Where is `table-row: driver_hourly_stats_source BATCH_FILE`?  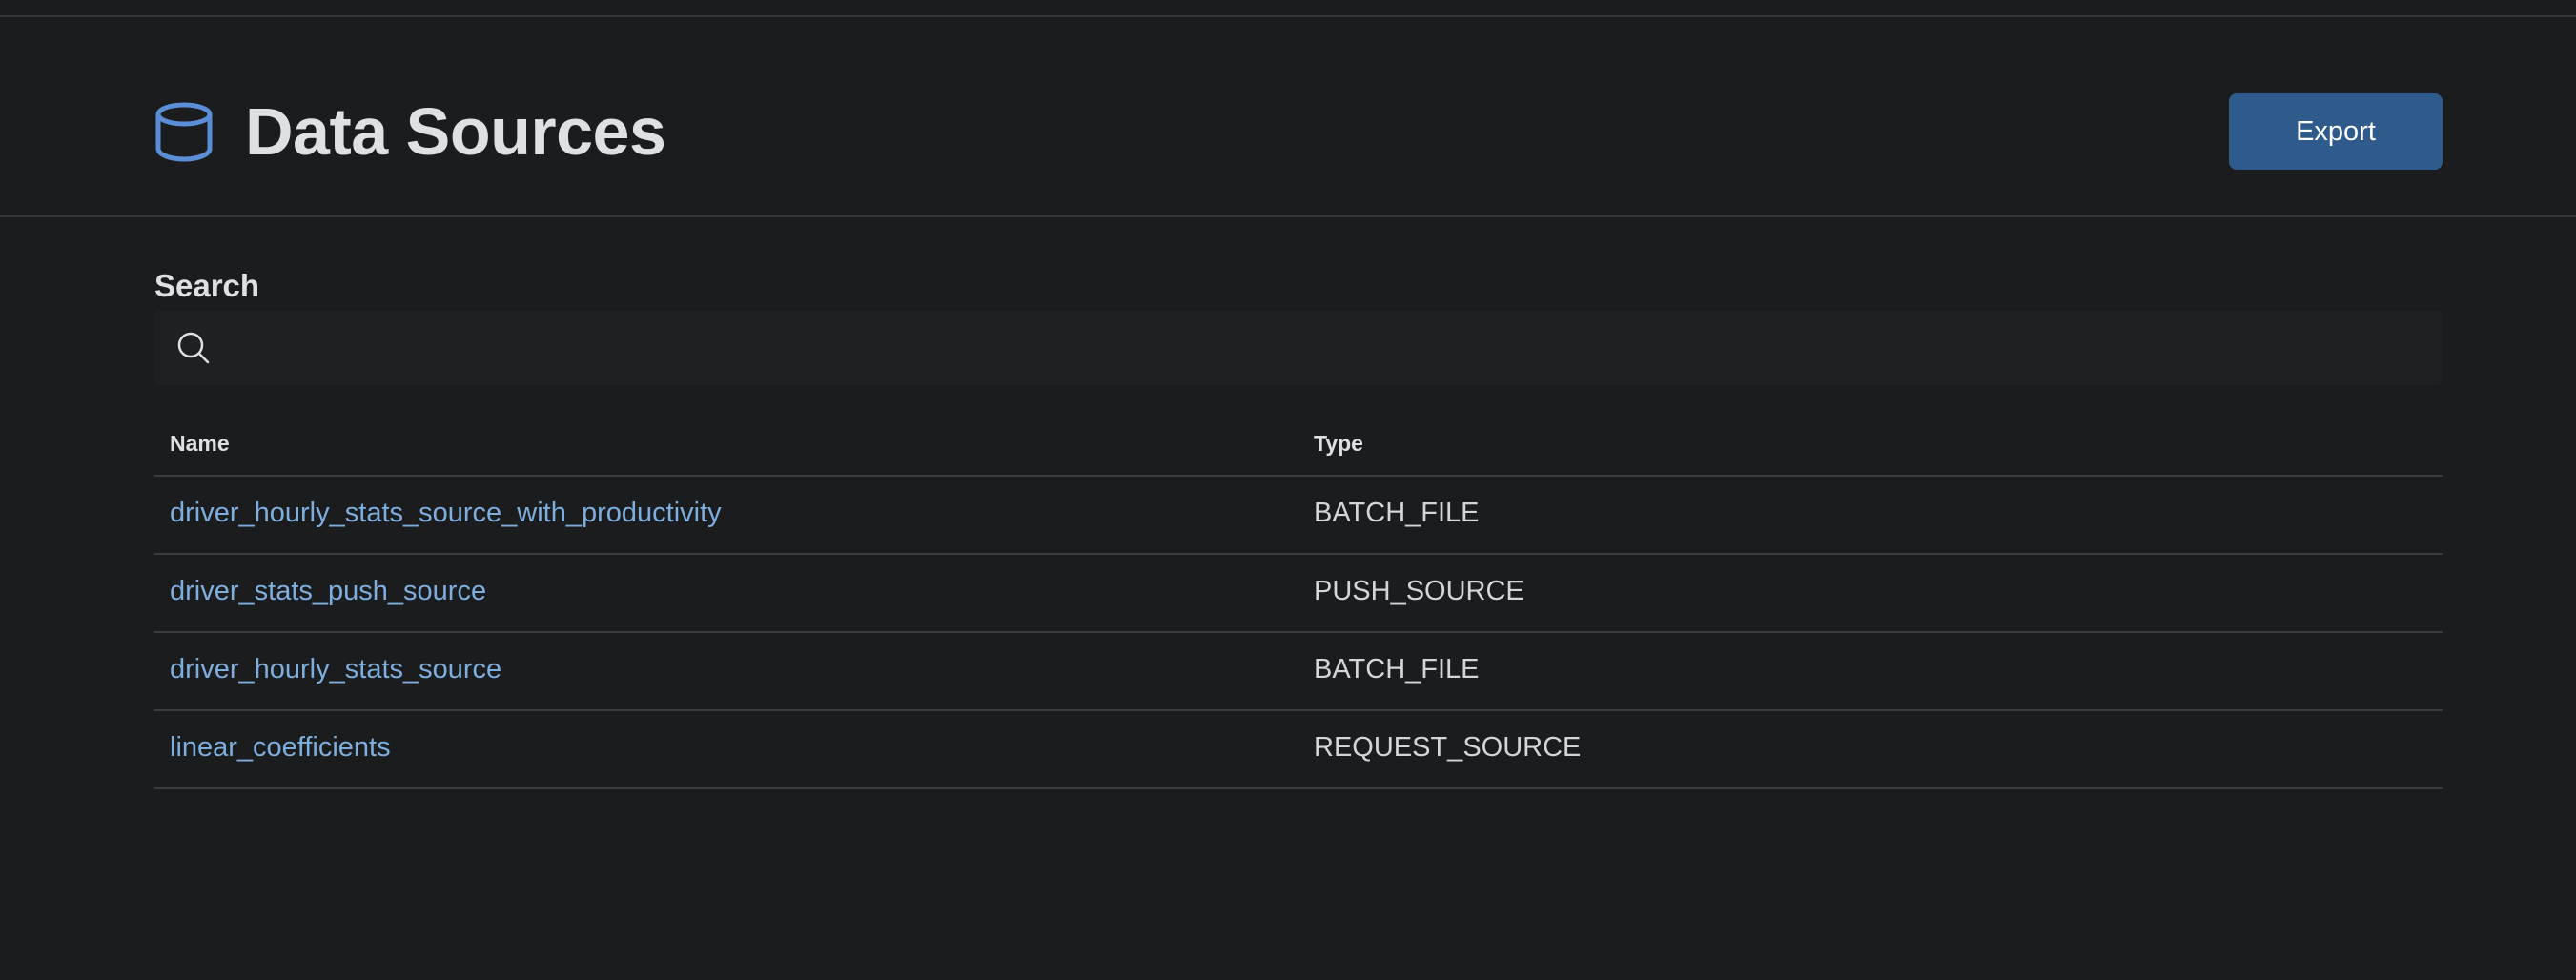
table-row: driver_hourly_stats_source BATCH_FILE is located at coordinates (1299, 672).